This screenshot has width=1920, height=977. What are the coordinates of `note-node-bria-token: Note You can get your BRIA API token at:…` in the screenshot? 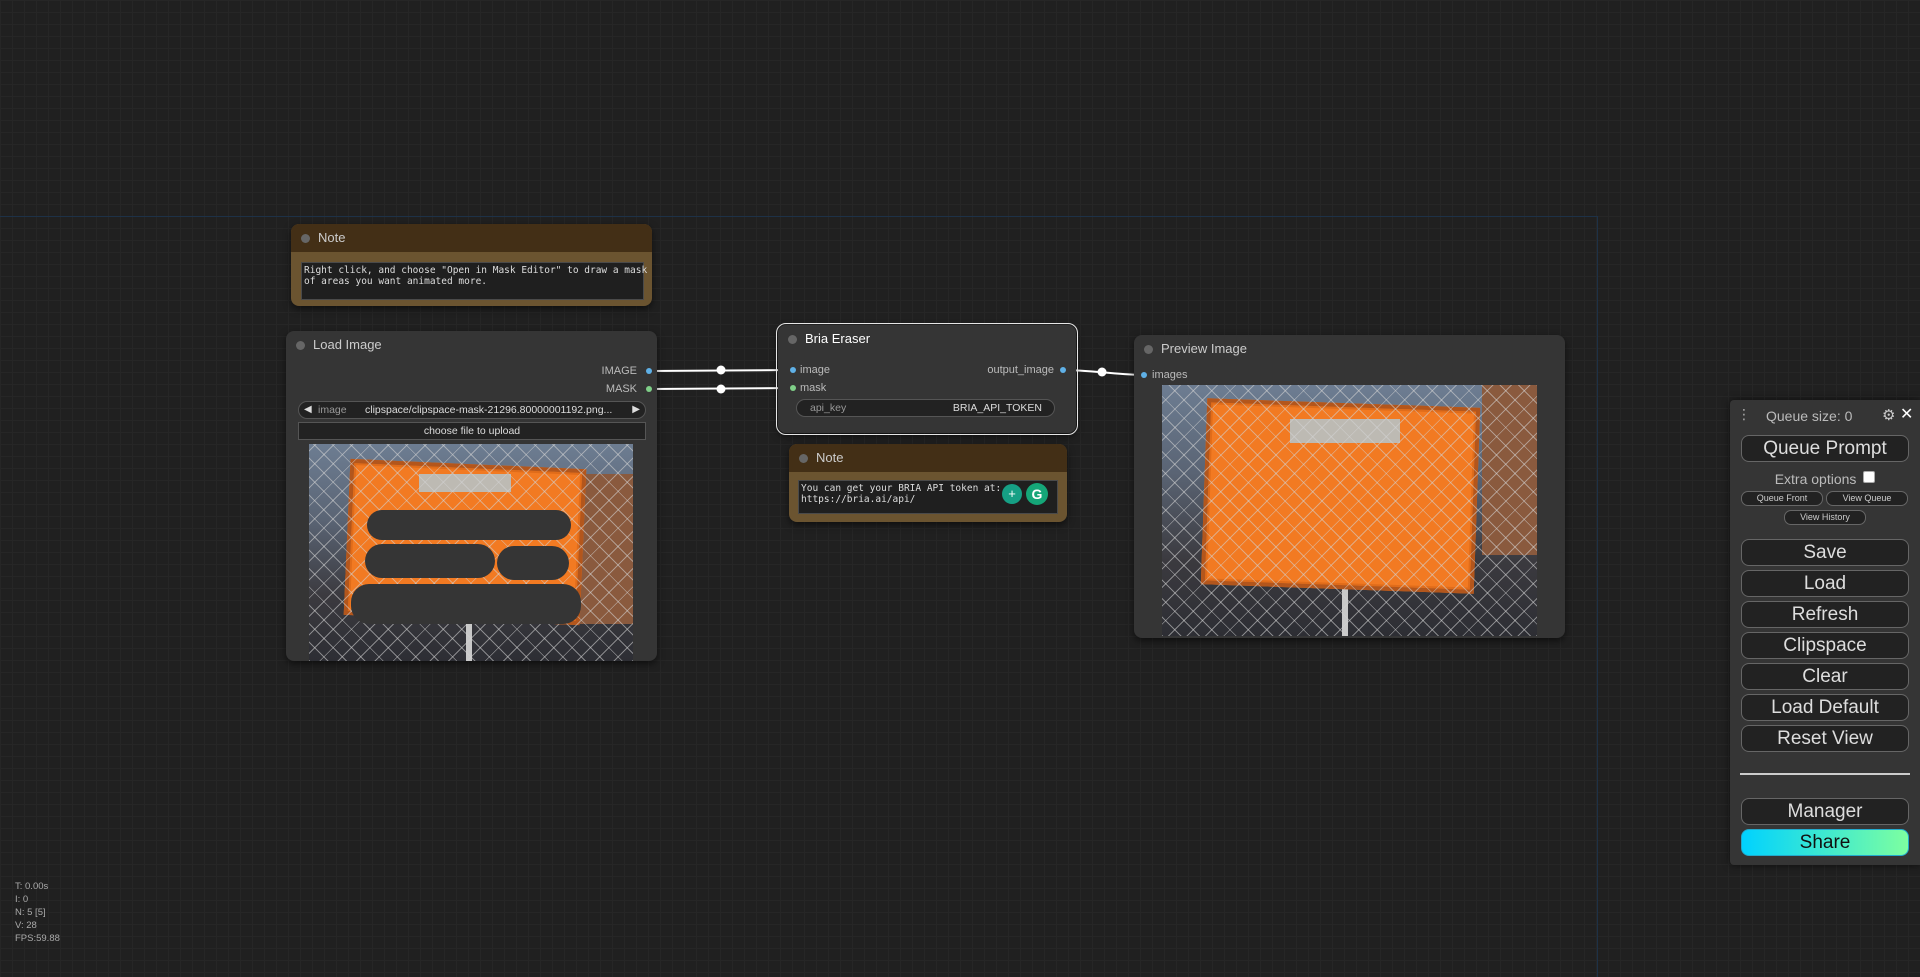 It's located at (928, 483).